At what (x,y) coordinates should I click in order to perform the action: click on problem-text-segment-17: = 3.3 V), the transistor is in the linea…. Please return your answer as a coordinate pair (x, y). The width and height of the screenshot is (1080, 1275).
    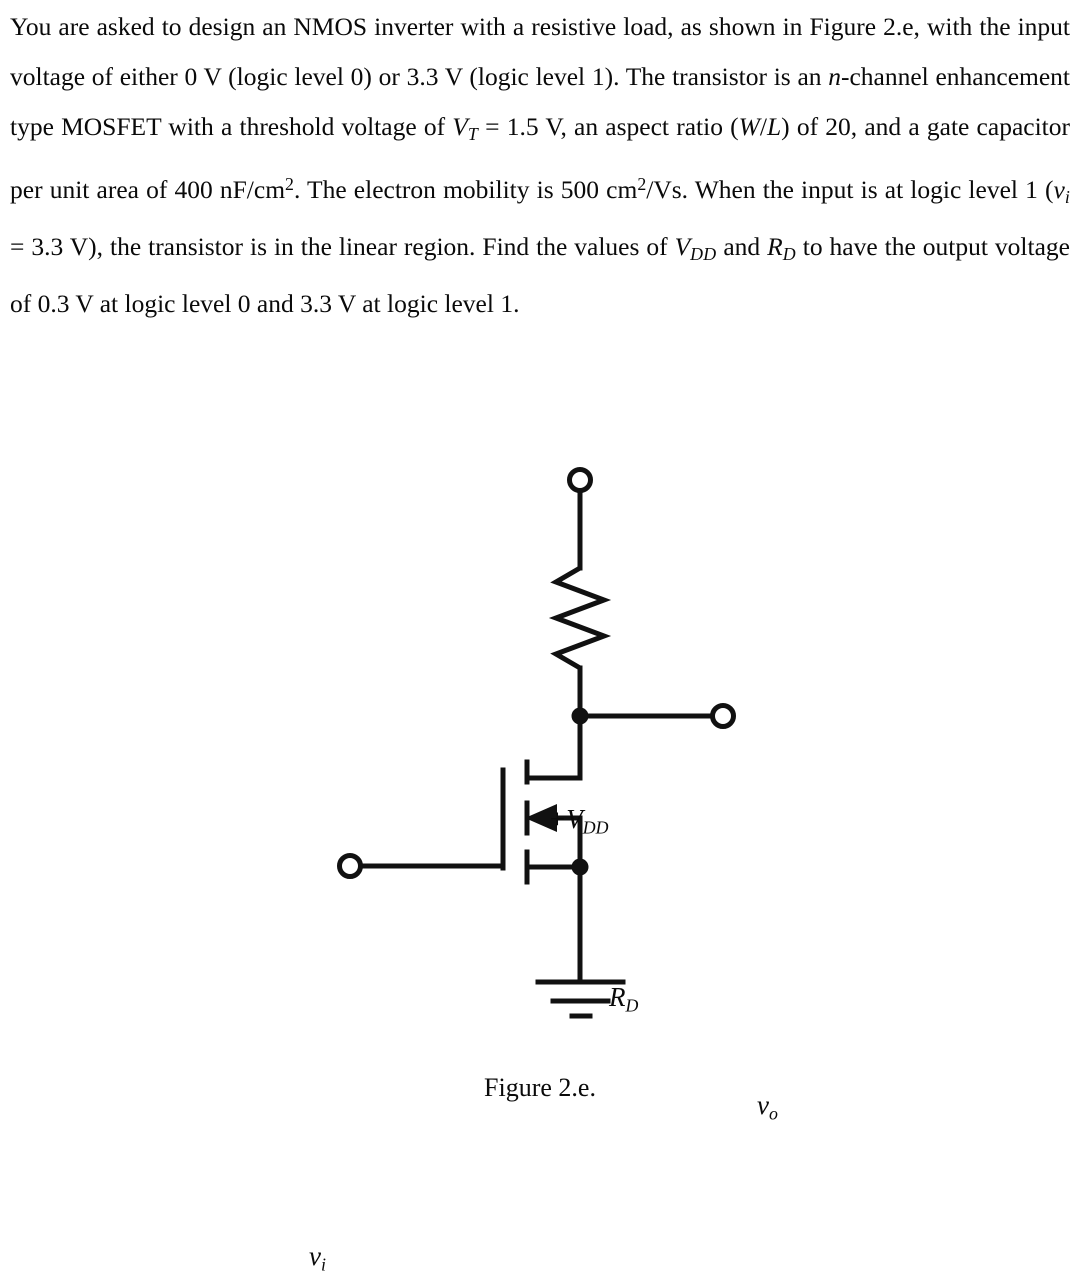
    Looking at the image, I should click on (342, 246).